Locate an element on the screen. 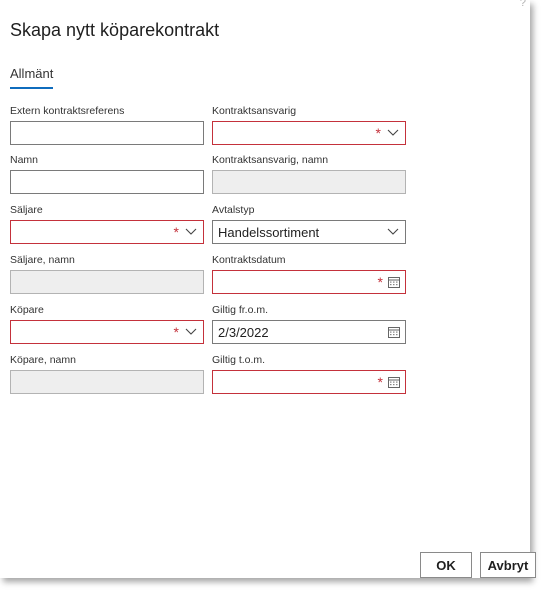 The image size is (545, 591). kontraktsdatum-input: * is located at coordinates (309, 282).